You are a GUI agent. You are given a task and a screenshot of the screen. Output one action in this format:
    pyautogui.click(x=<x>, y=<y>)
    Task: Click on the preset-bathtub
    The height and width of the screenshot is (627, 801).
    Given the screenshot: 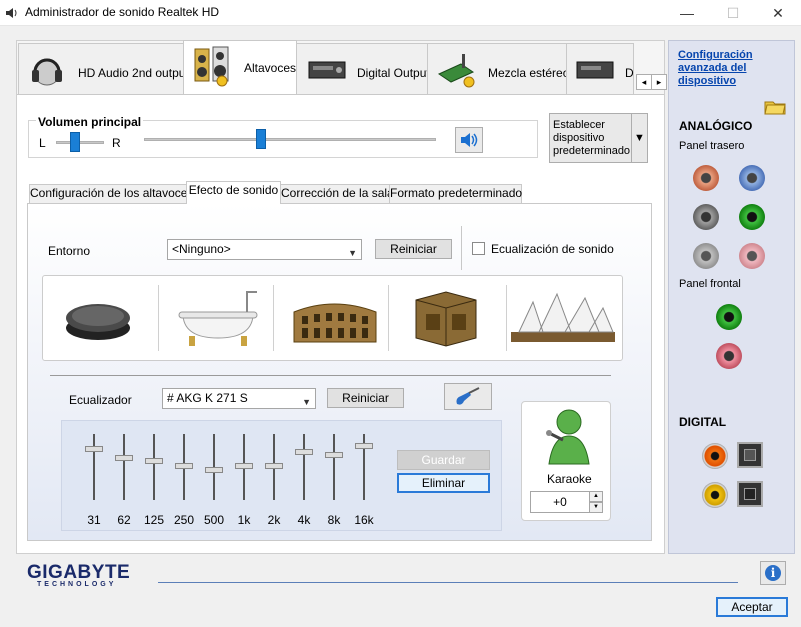 What is the action you would take?
    pyautogui.click(x=220, y=317)
    